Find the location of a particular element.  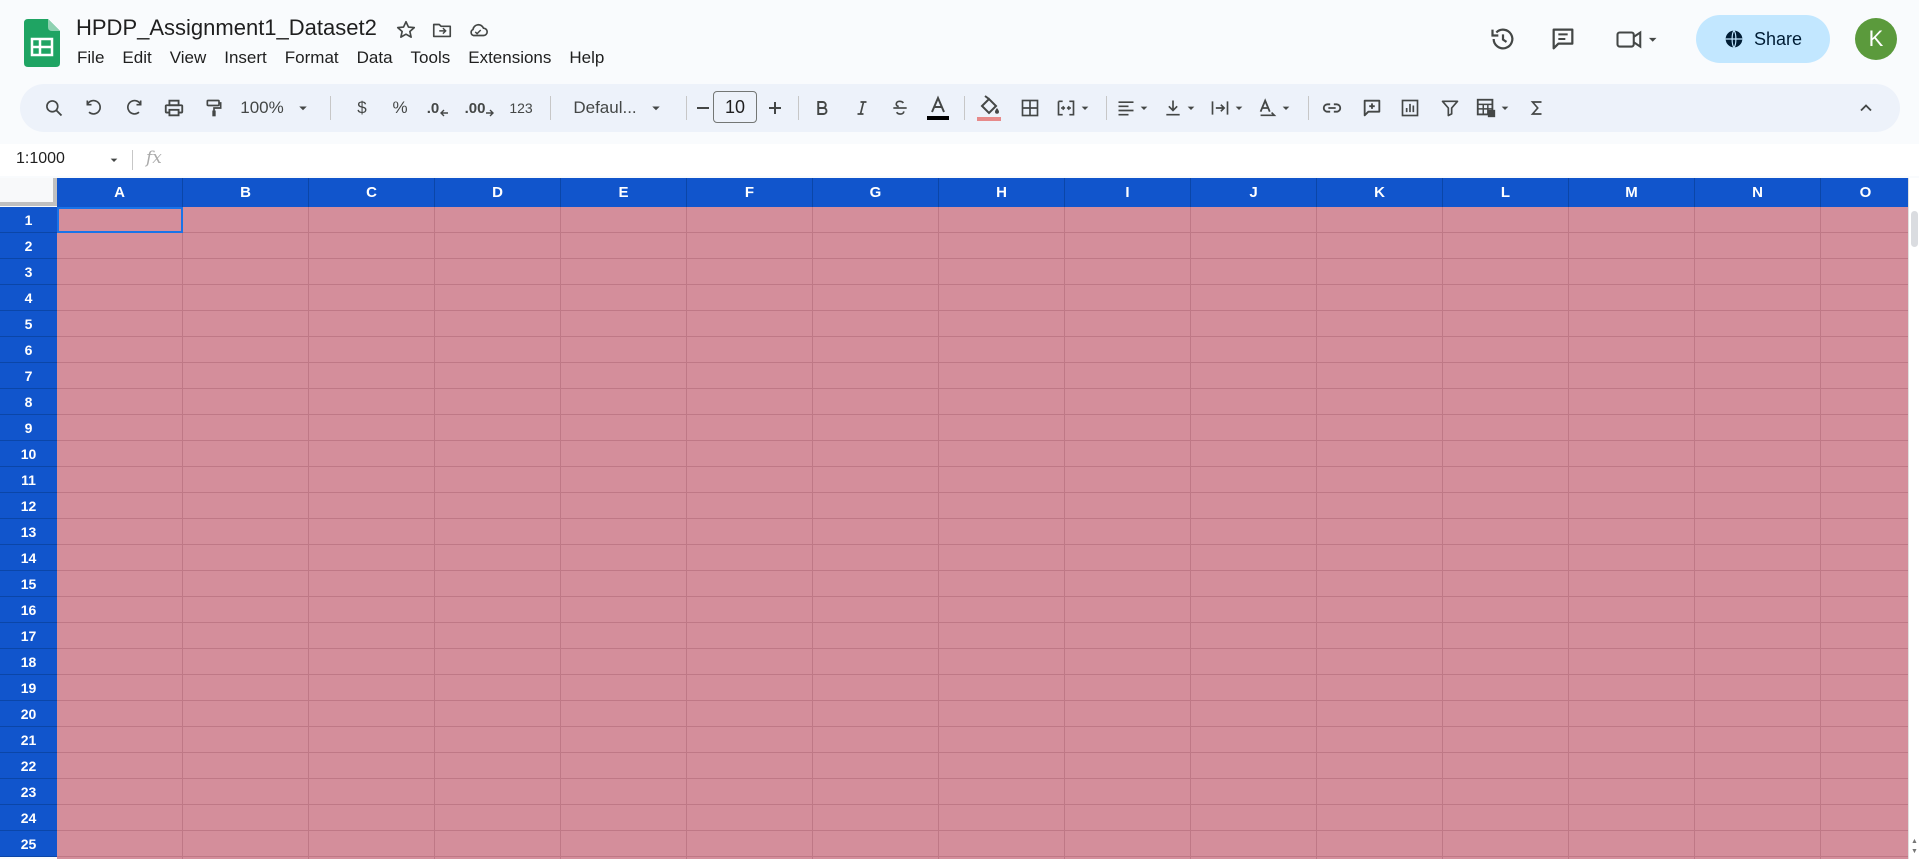

more-formats-button: 123 is located at coordinates (521, 108).